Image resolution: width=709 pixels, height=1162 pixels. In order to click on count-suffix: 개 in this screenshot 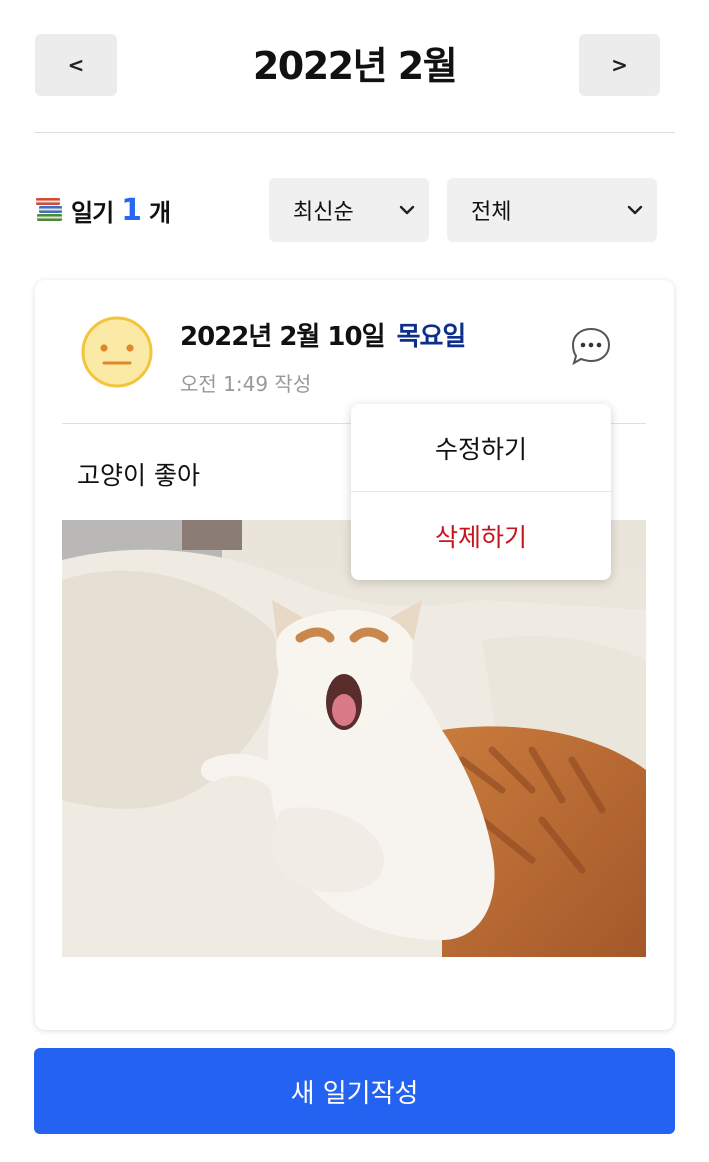, I will do `click(160, 212)`.